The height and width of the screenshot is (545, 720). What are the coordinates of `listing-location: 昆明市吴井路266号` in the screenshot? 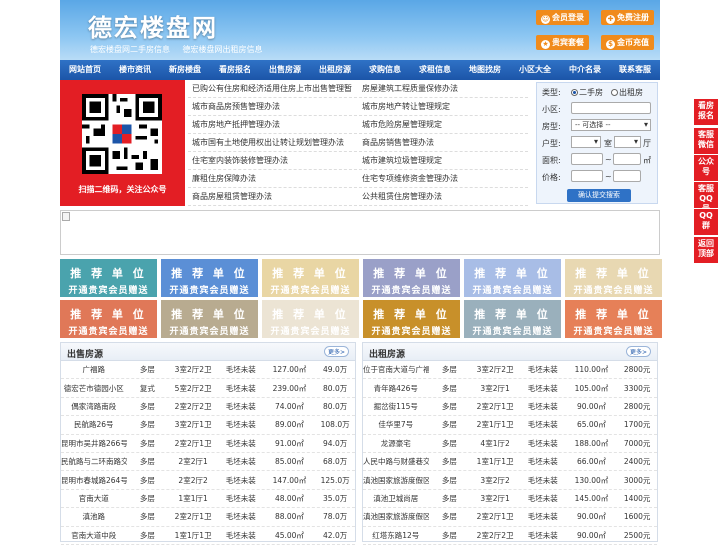 It's located at (94, 443).